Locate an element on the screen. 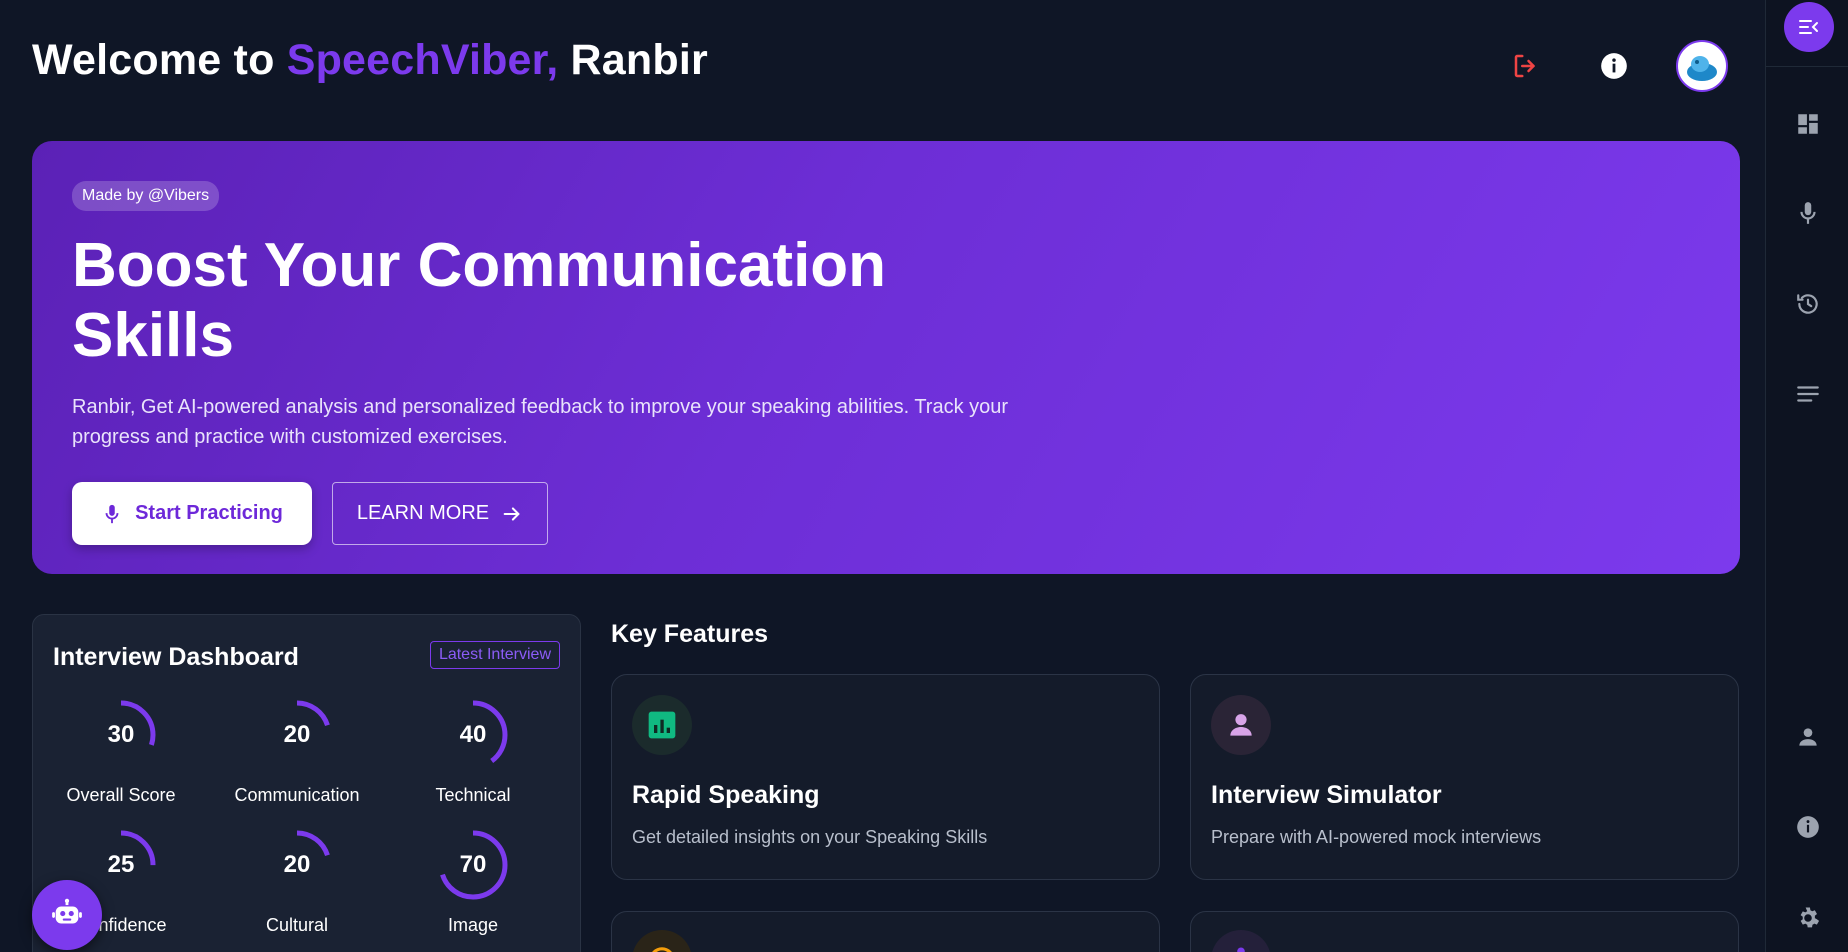 The image size is (1848, 952). rail-item-reports is located at coordinates (1808, 394).